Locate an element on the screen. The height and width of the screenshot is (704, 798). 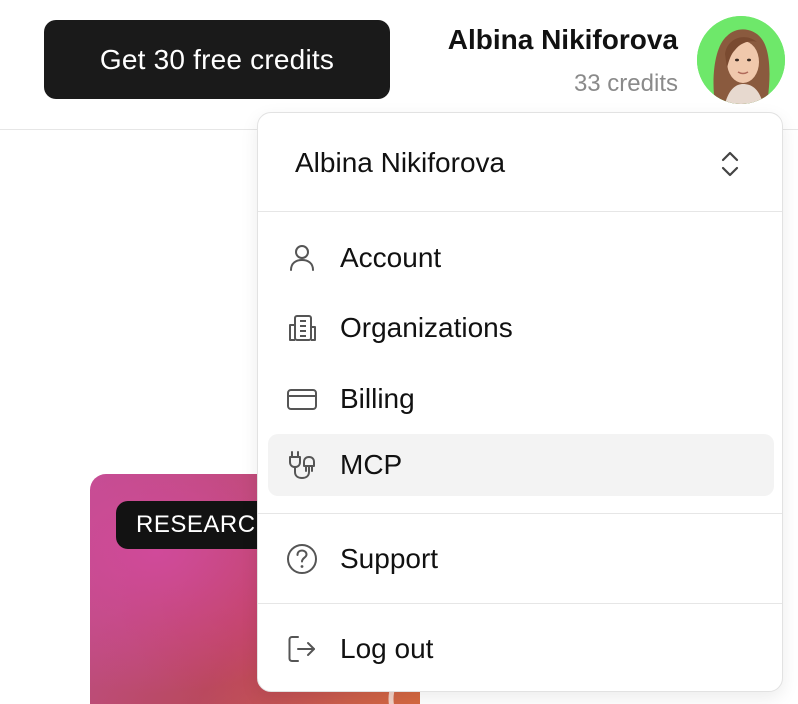
menu-item-organizations: Organizations is located at coordinates (521, 328).